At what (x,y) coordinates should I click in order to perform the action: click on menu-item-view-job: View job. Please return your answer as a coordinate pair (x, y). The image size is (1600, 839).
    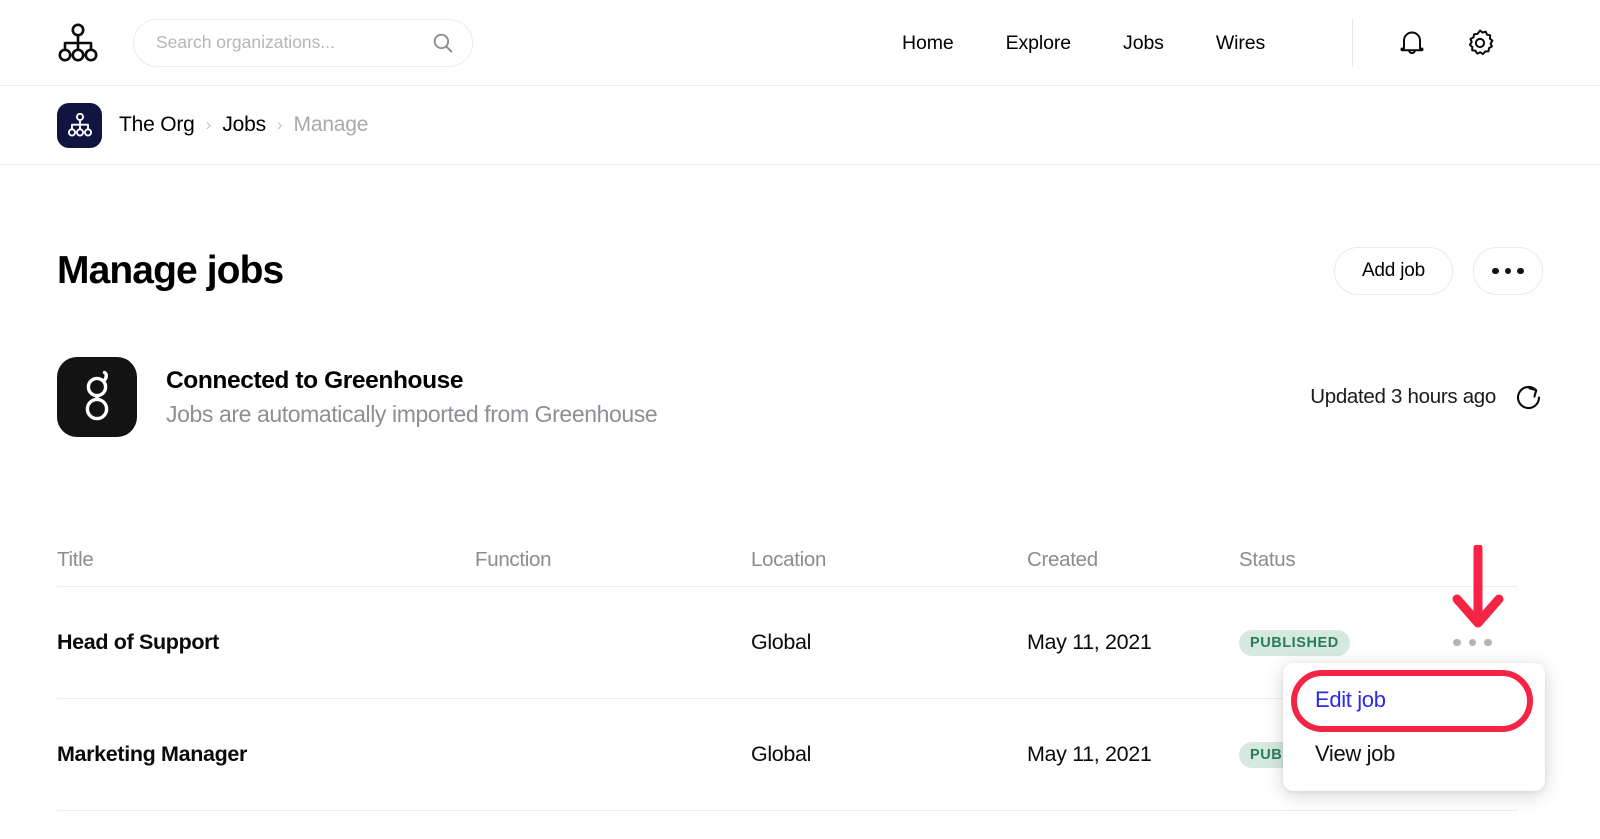
    Looking at the image, I should click on (1414, 754).